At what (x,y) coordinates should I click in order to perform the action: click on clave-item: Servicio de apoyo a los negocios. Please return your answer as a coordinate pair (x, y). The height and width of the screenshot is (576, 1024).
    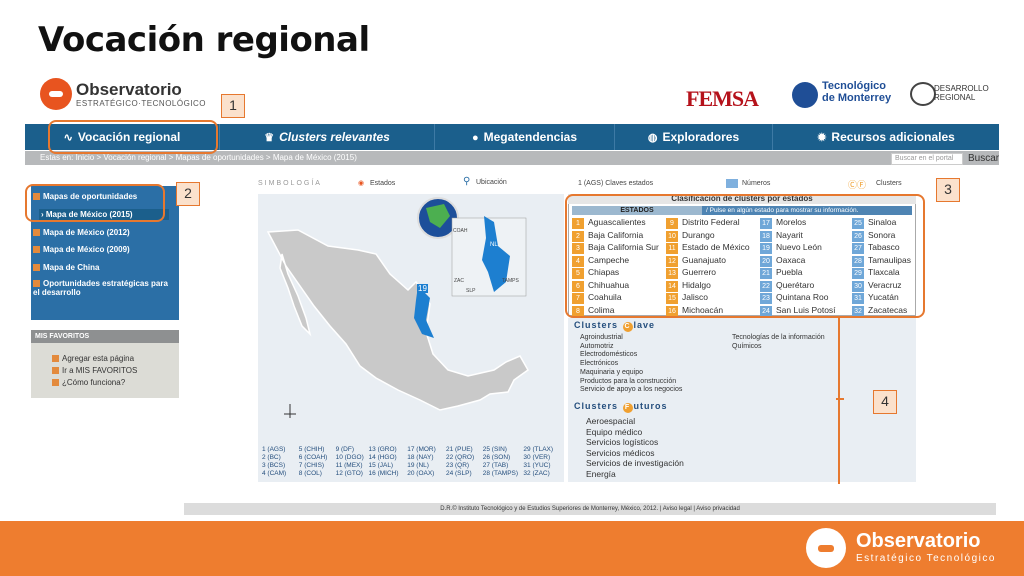
    Looking at the image, I should click on (631, 389).